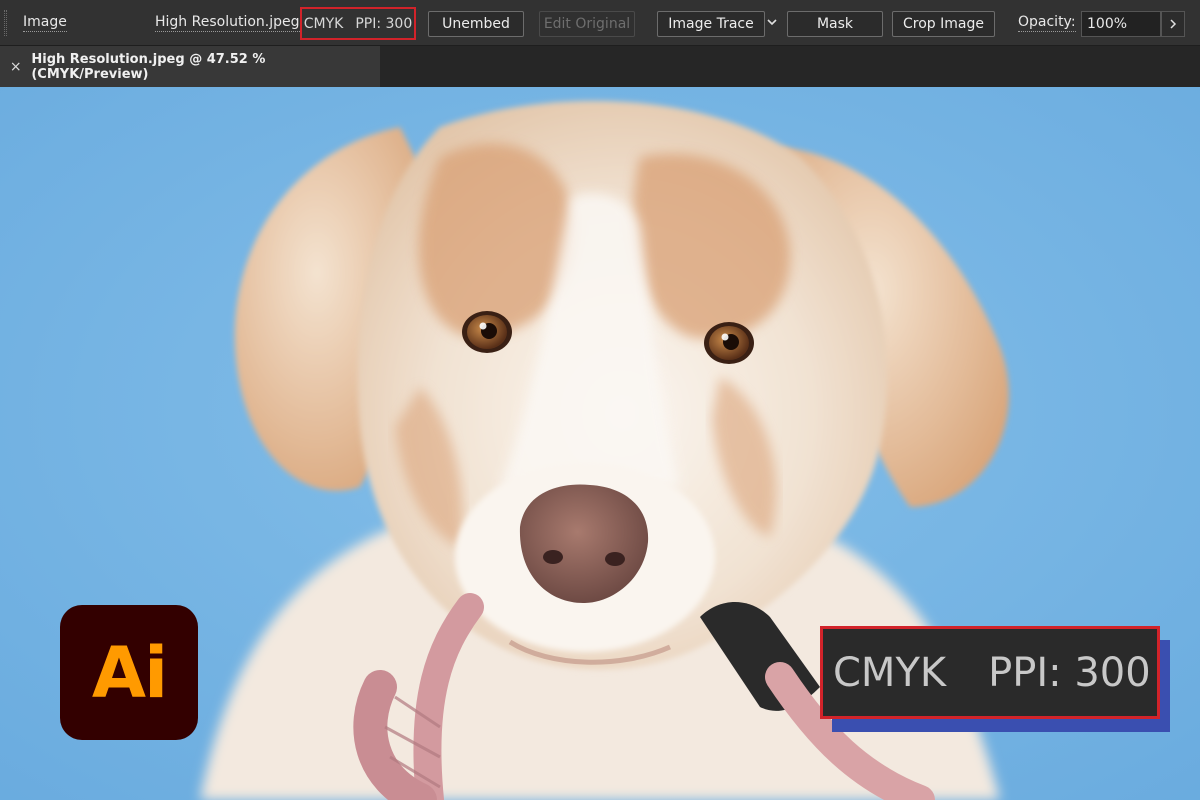  I want to click on mask-button: Mask, so click(835, 24).